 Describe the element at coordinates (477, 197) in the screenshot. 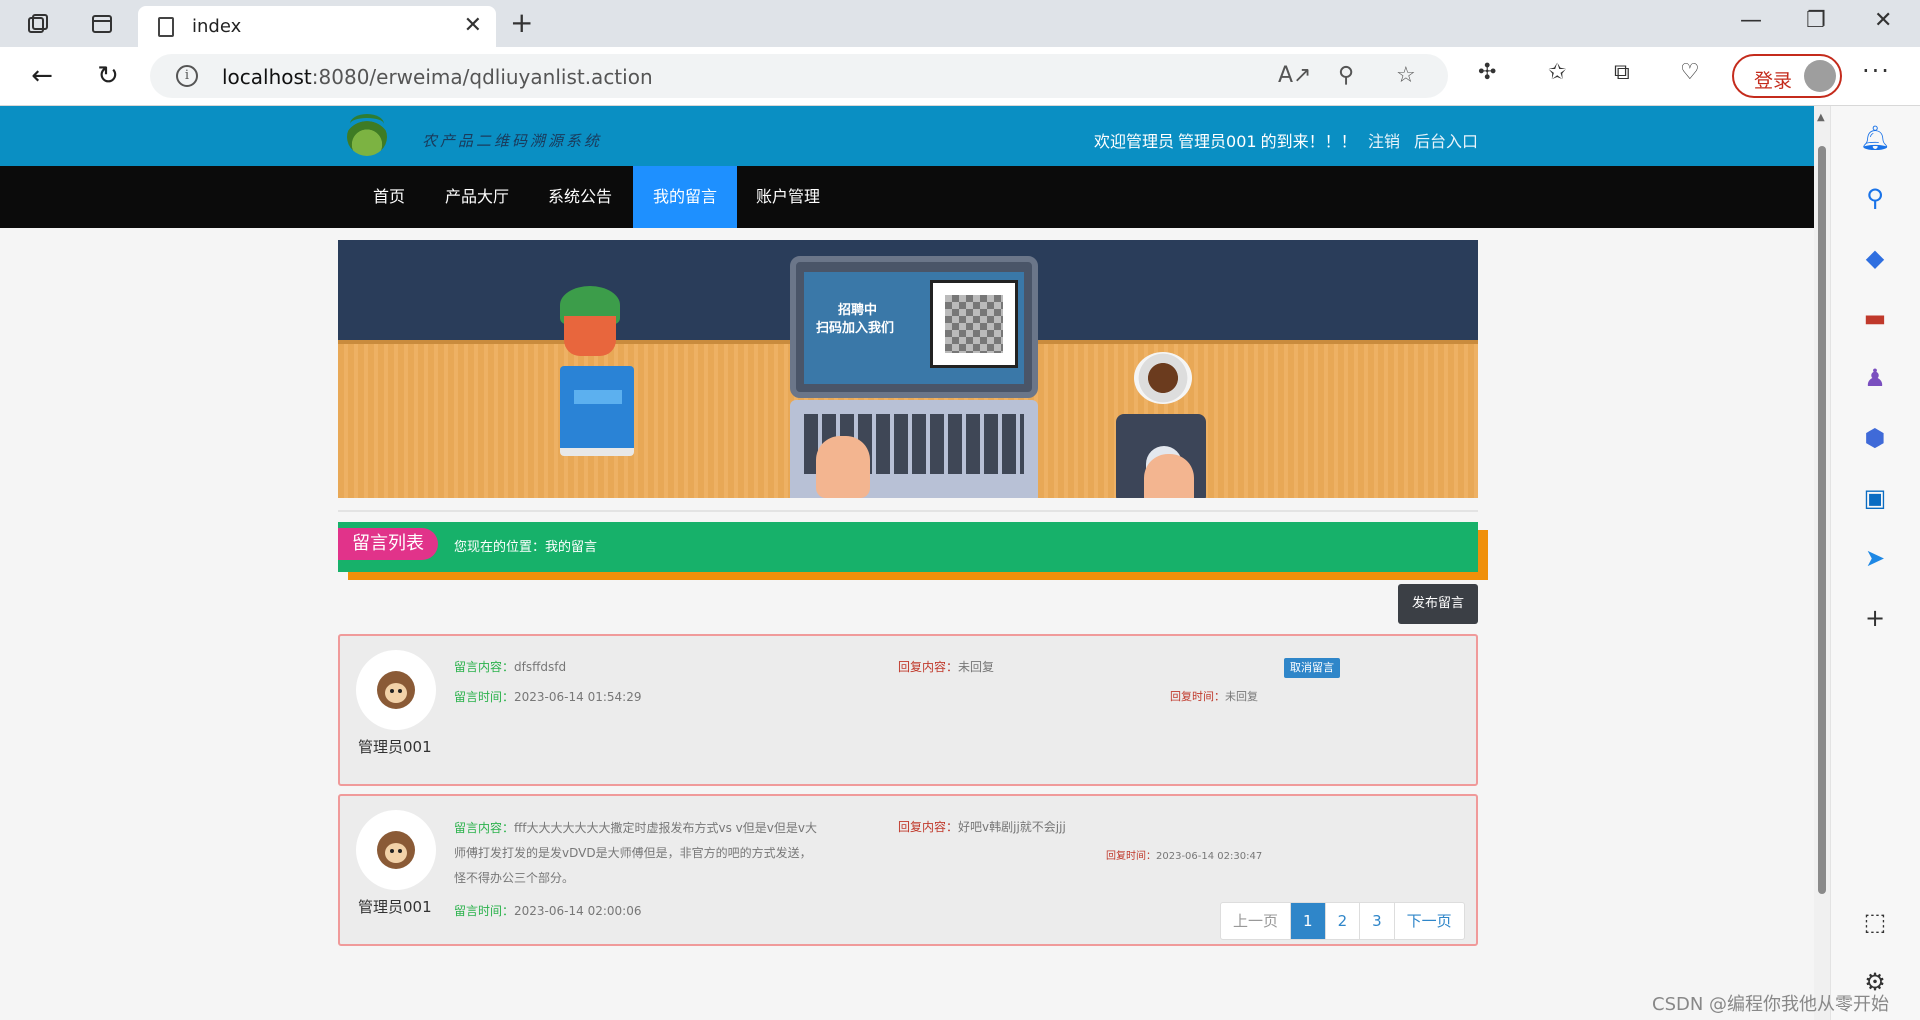

I see `nav-products: 产品大厅` at that location.